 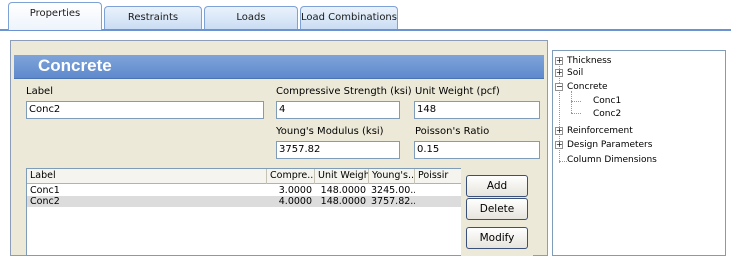 What do you see at coordinates (610, 145) in the screenshot?
I see `tree-item-label: Design Parameters` at bounding box center [610, 145].